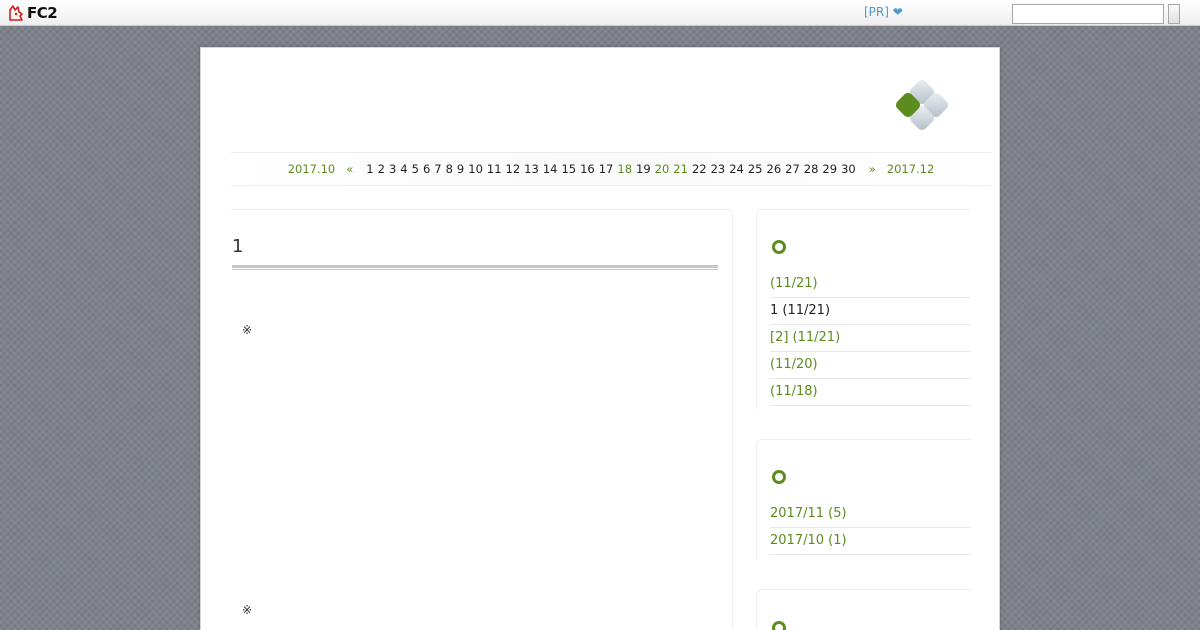  I want to click on clover-emblem-icon, so click(922, 105).